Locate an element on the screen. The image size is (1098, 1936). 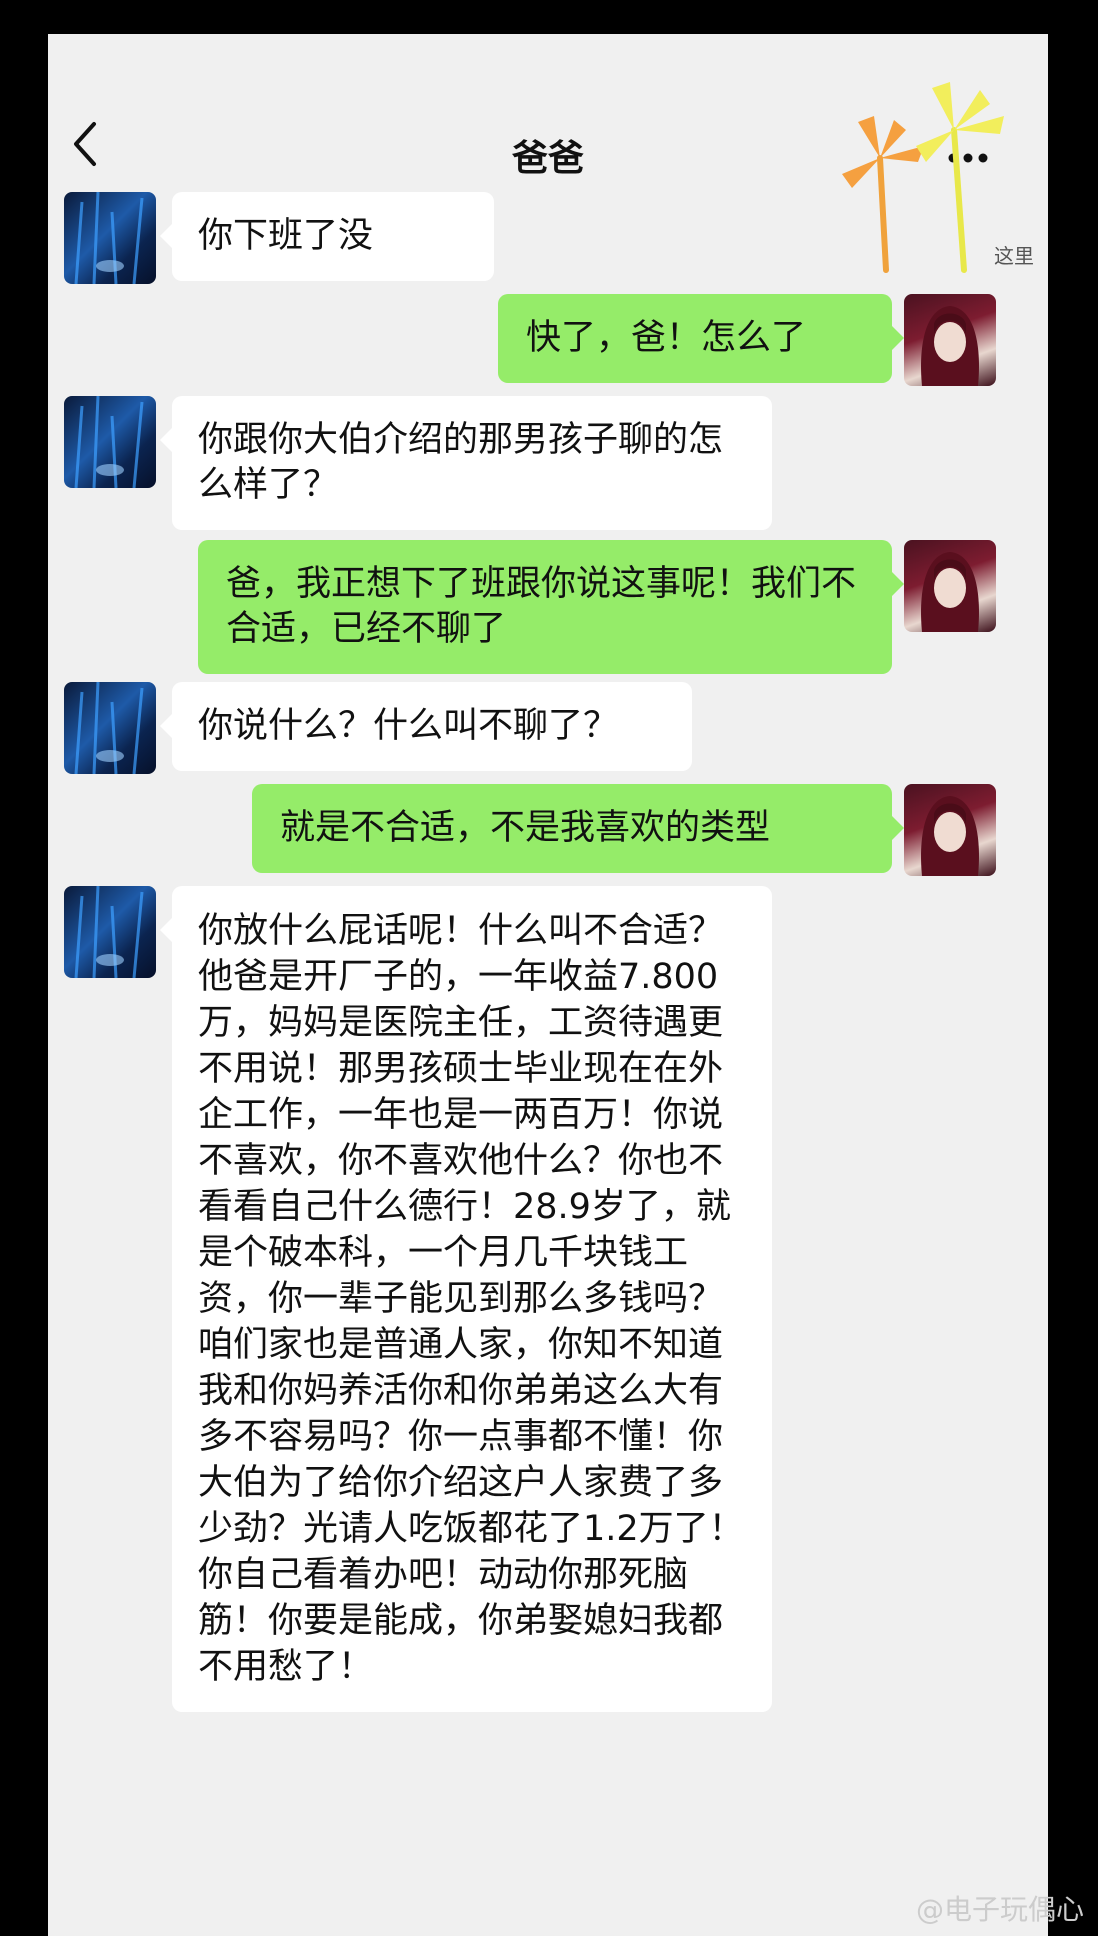
message-bubble-dad: 你跟你大伯介绍的那男孩子聊的怎么样了？ is located at coordinates (466, 463).